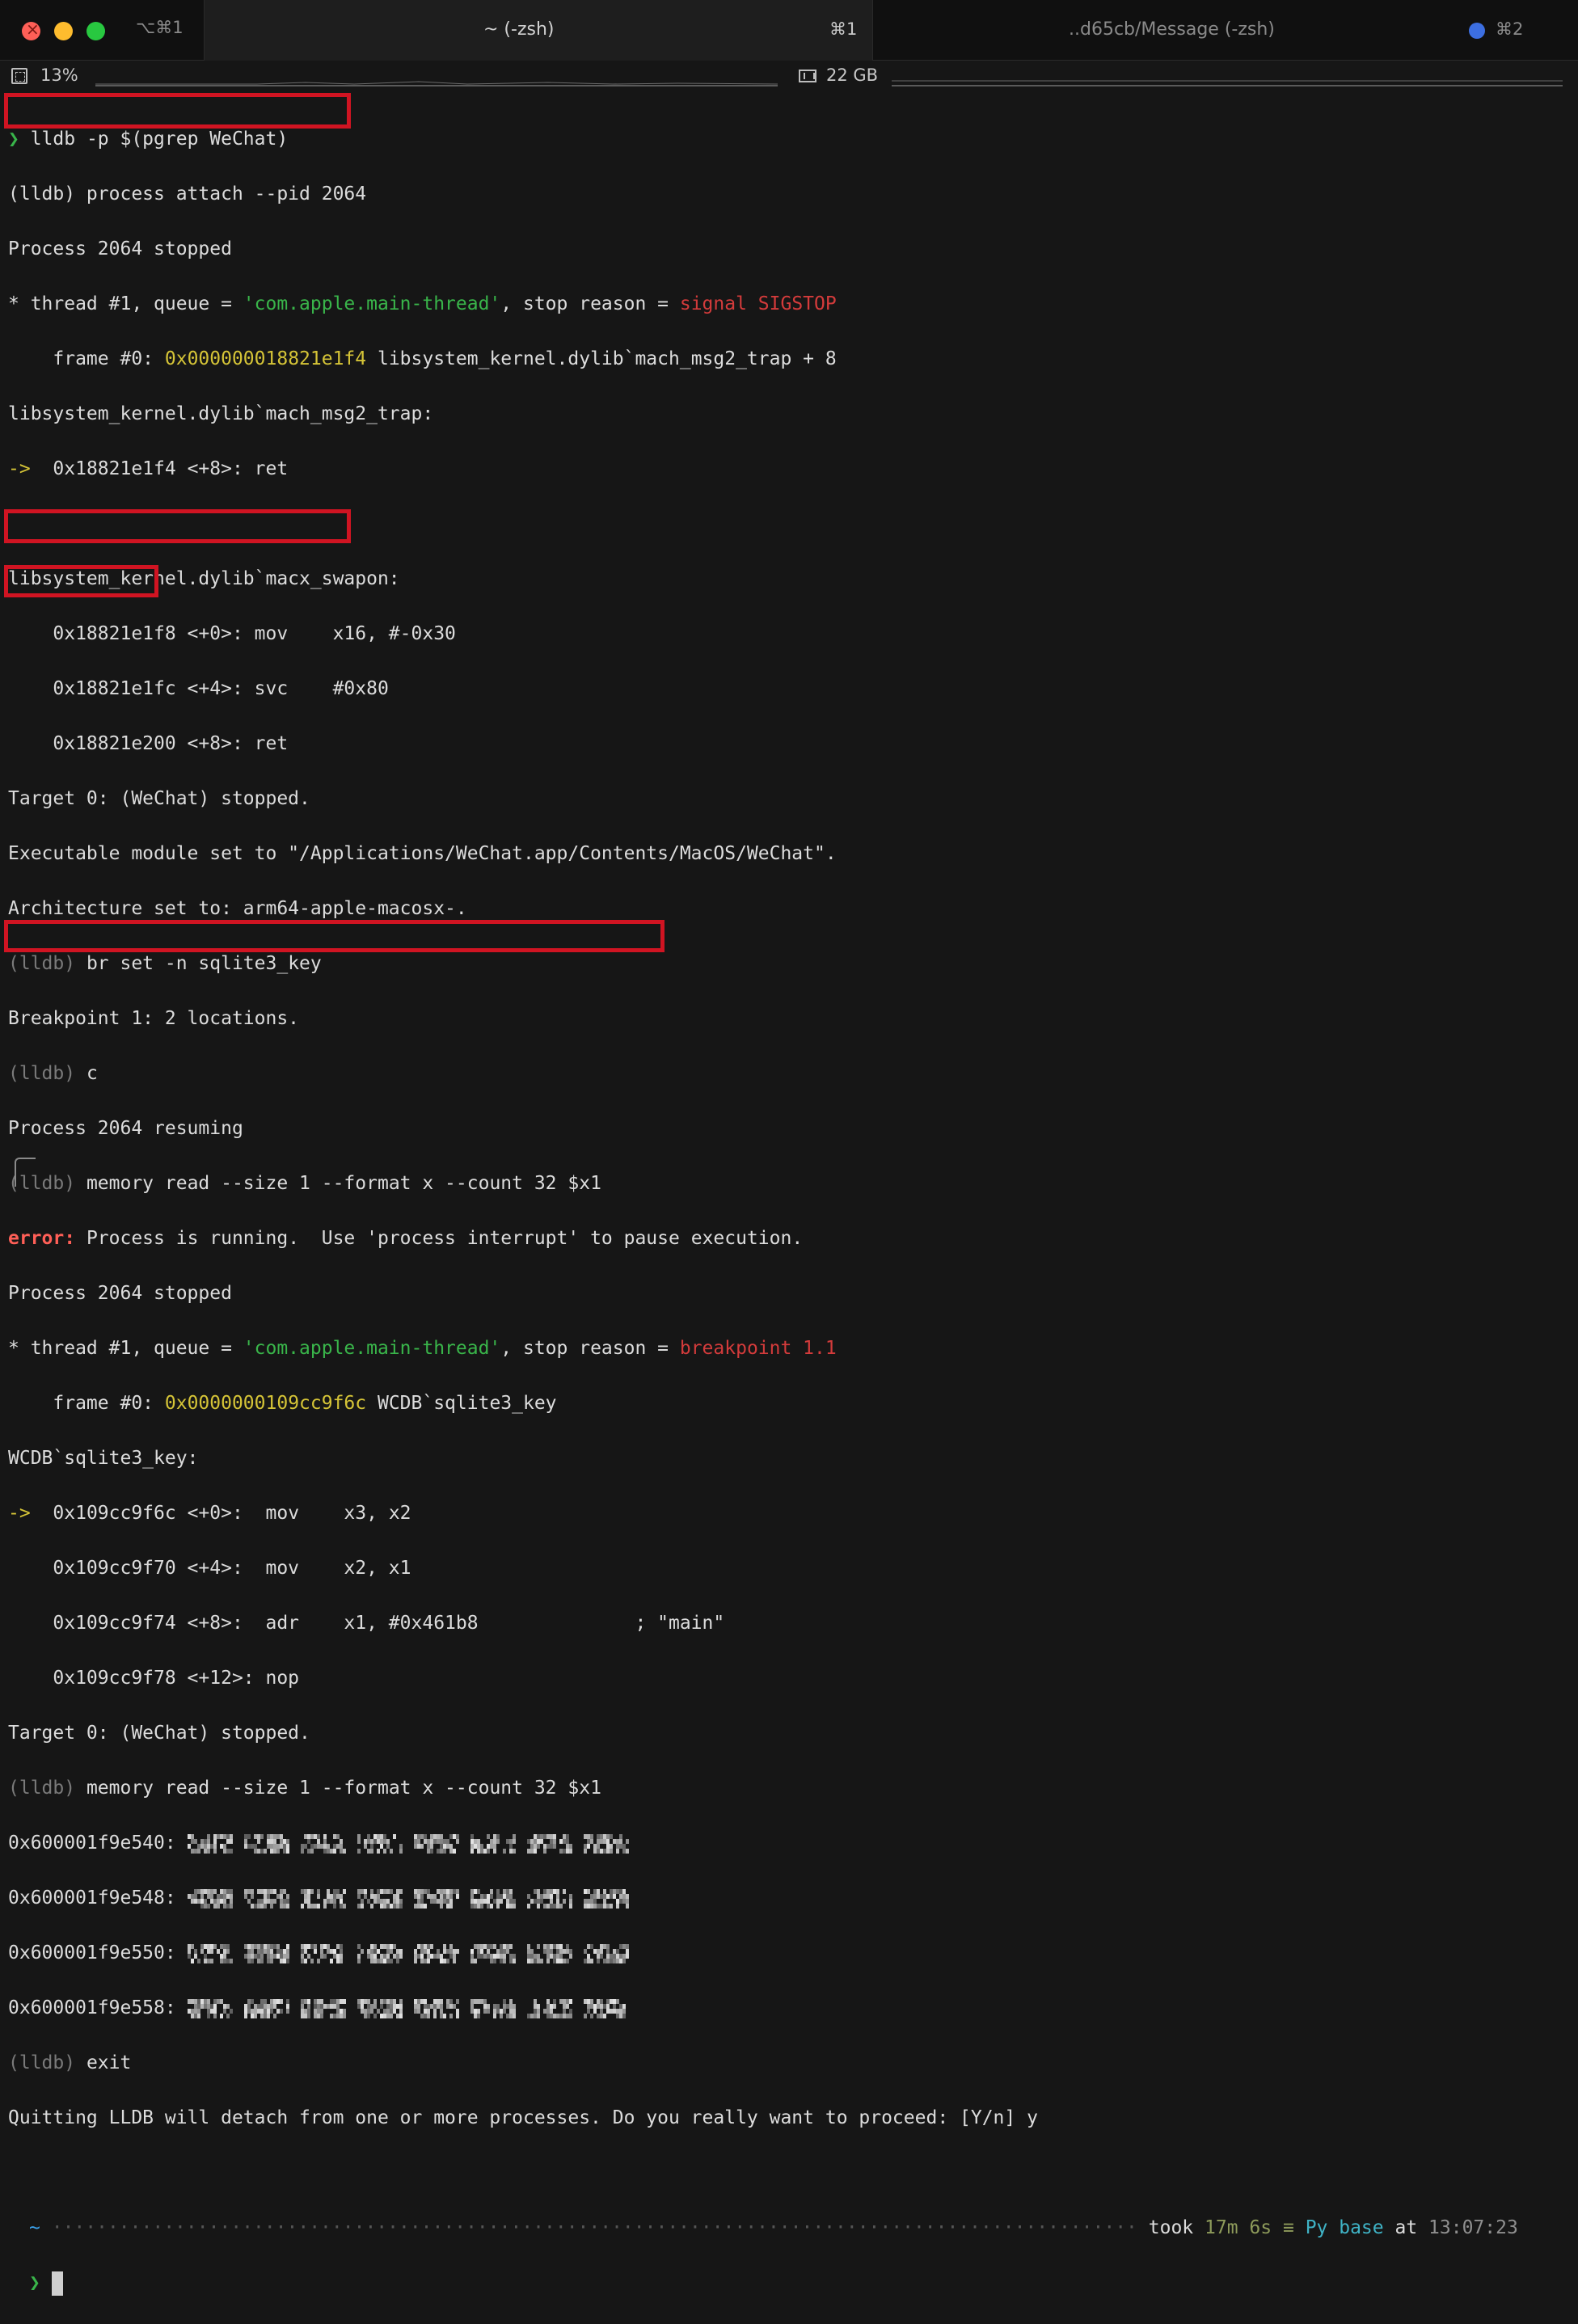 The height and width of the screenshot is (2324, 1578). I want to click on terminal-line: Process 2064 resuming, so click(126, 1128).